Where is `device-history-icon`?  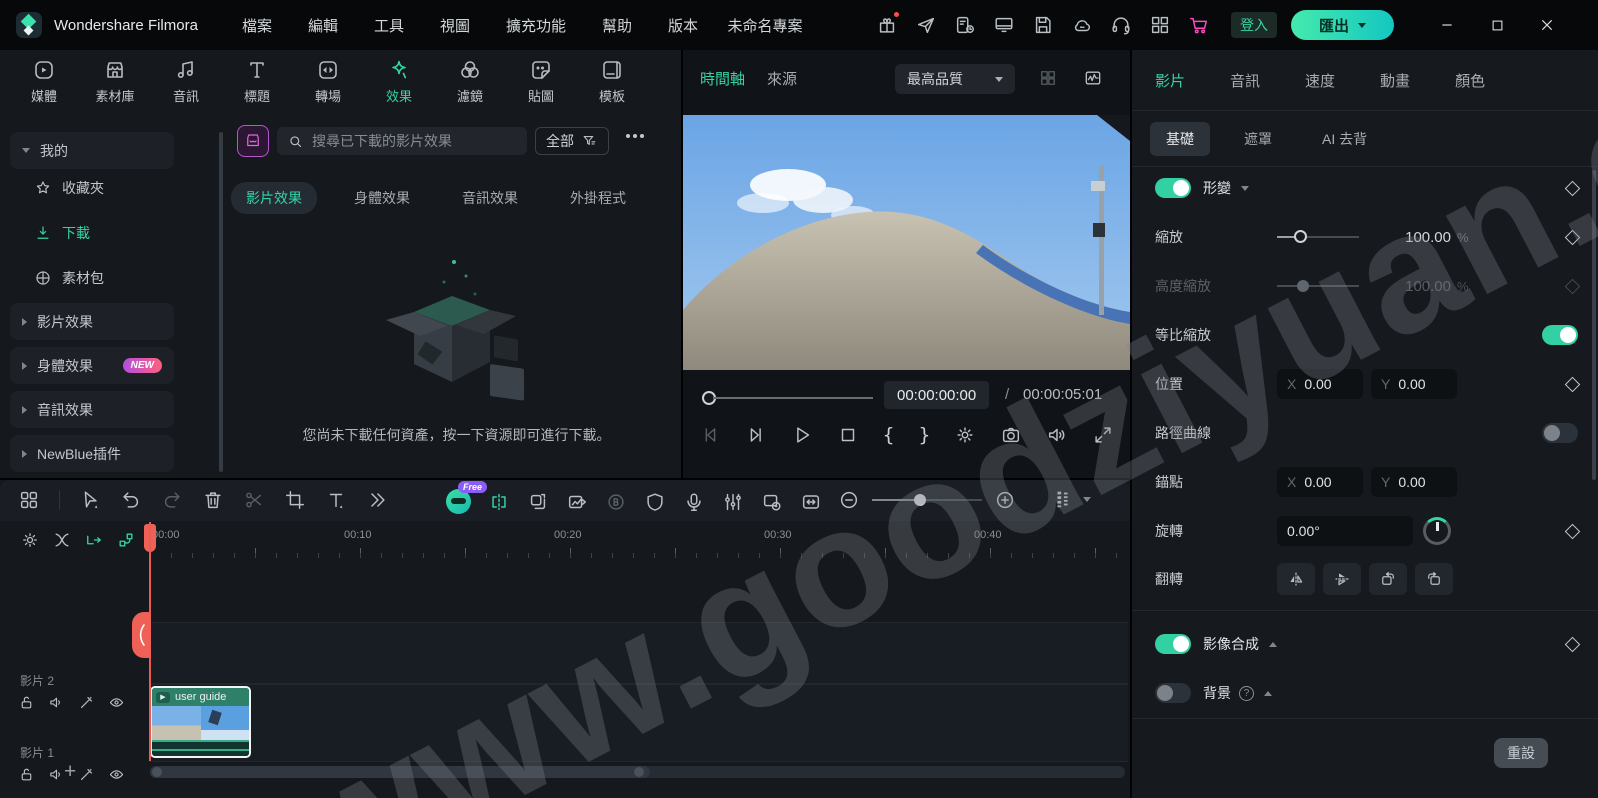
device-history-icon is located at coordinates (965, 25).